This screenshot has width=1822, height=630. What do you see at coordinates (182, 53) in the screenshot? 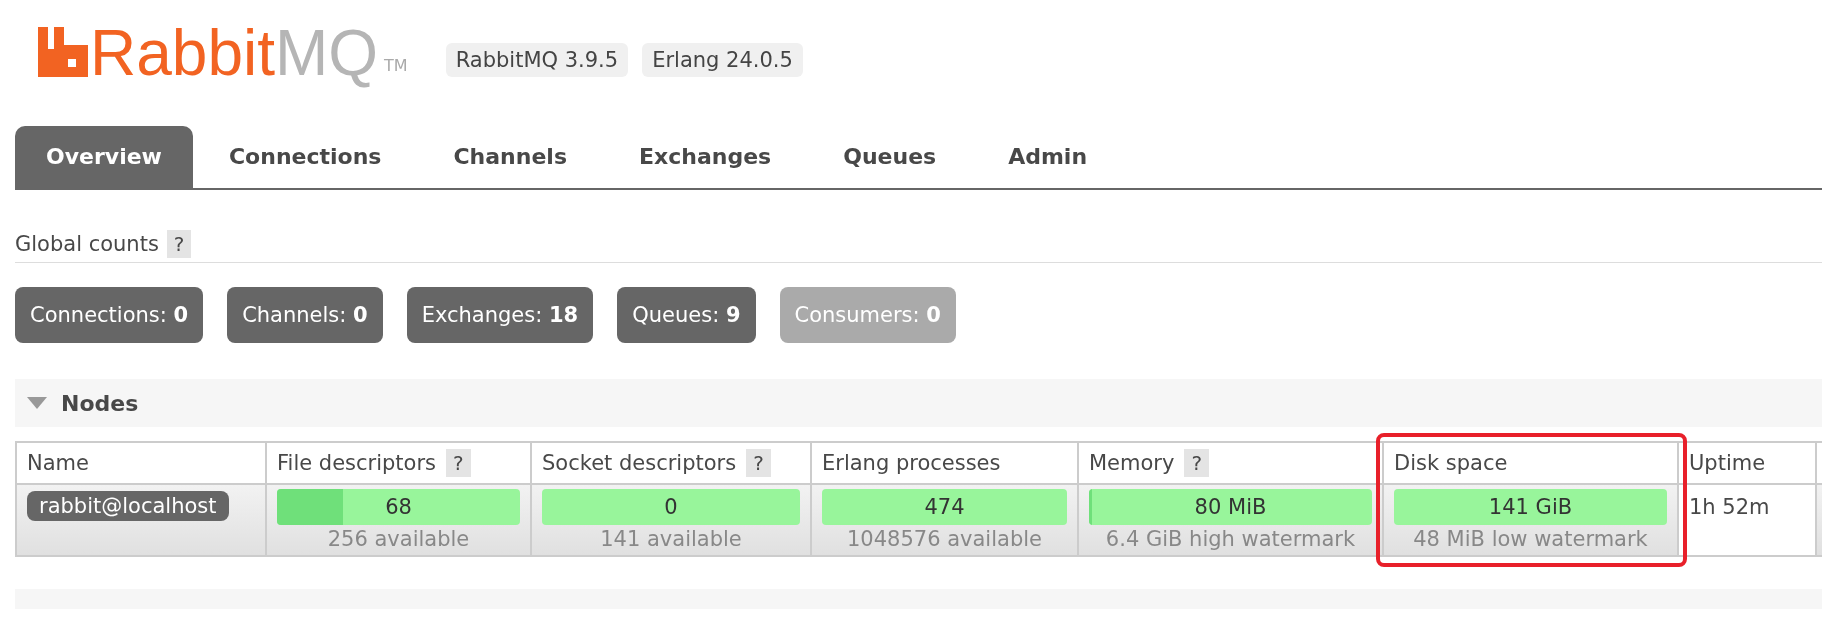
I see `logo-text: Rabbit` at bounding box center [182, 53].